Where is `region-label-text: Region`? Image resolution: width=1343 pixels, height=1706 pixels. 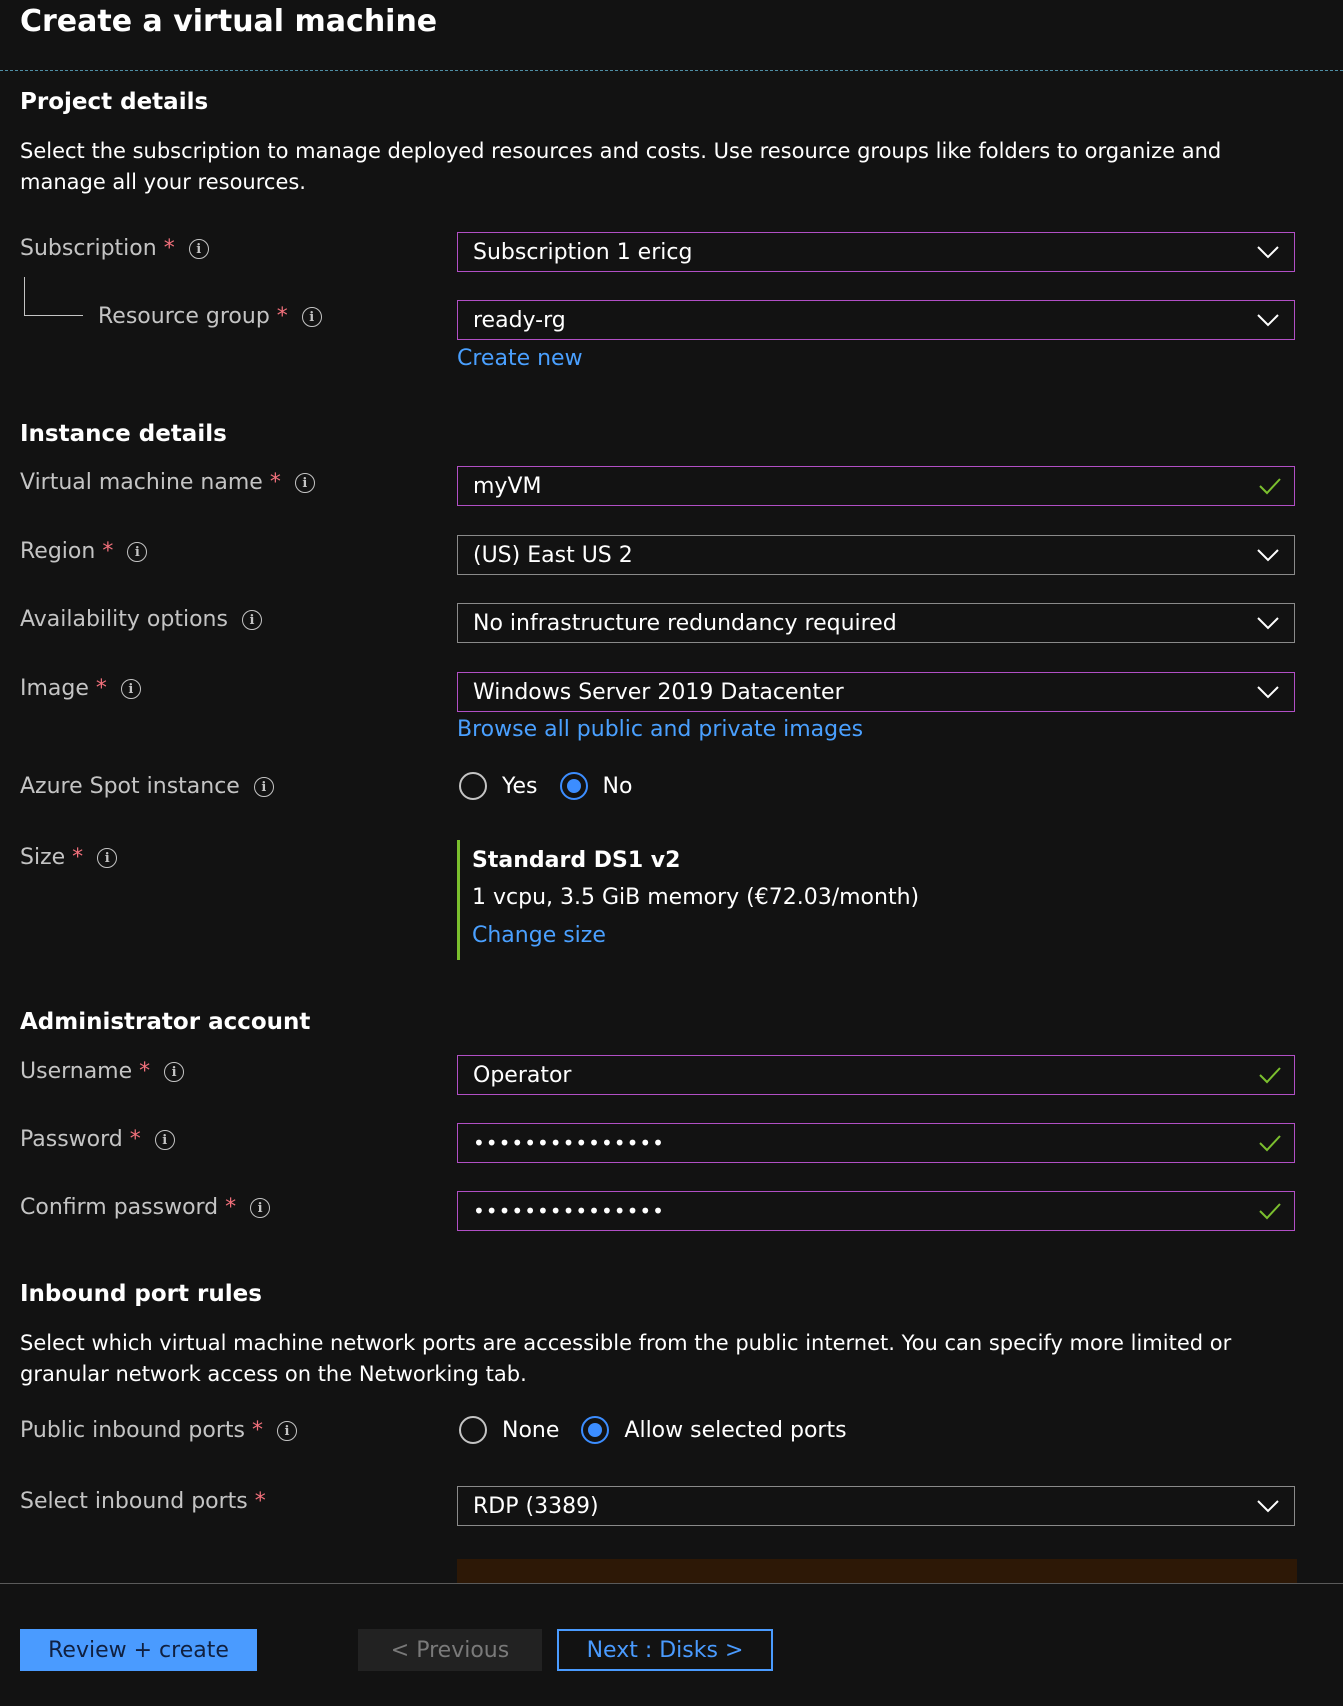 region-label-text: Region is located at coordinates (58, 551).